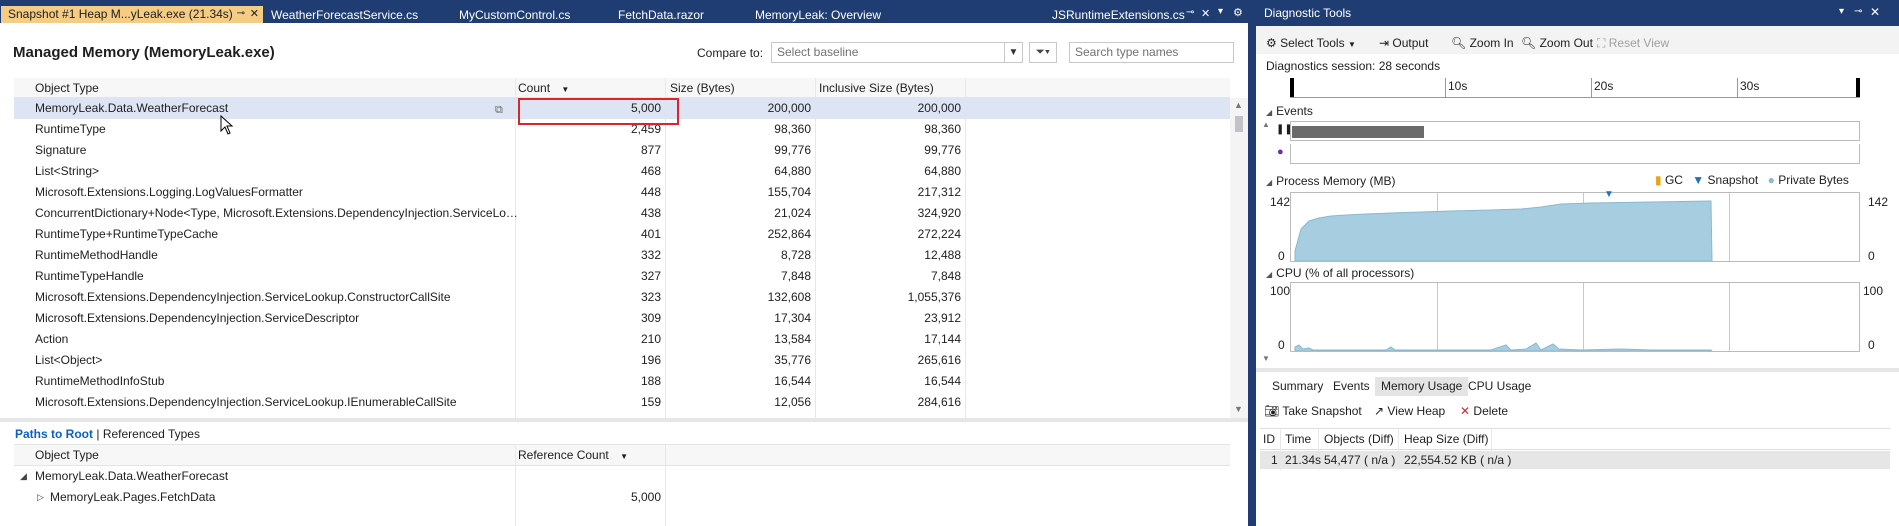 This screenshot has width=1899, height=526. What do you see at coordinates (1358, 132) in the screenshot?
I see `break-event-bar` at bounding box center [1358, 132].